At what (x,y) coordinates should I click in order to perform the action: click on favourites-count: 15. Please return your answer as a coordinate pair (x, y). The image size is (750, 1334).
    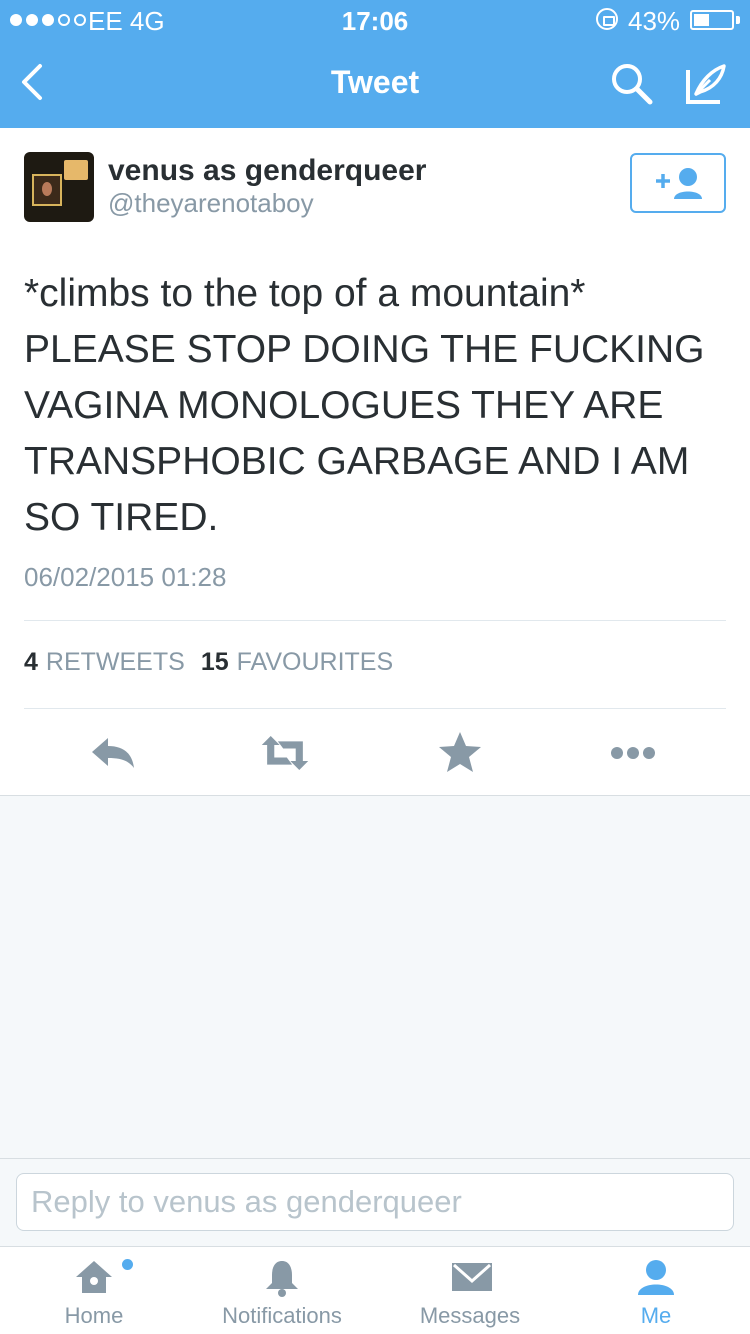
    Looking at the image, I should click on (214, 662).